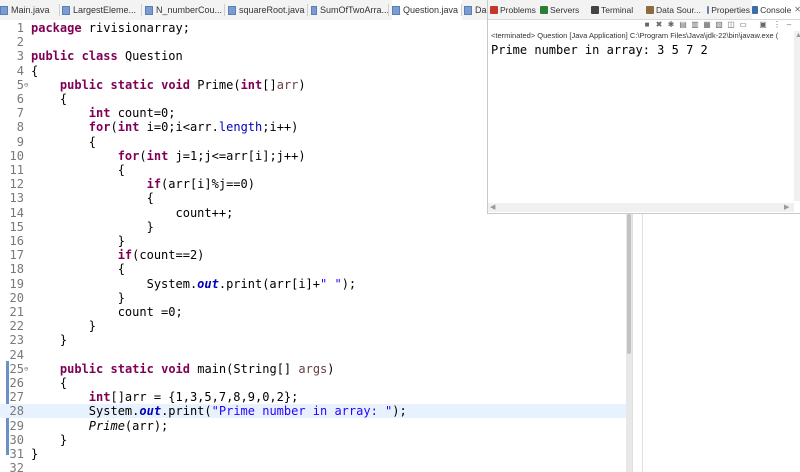 The height and width of the screenshot is (472, 800). What do you see at coordinates (797, 116) in the screenshot?
I see `console-vertical-scrollbar: ▲` at bounding box center [797, 116].